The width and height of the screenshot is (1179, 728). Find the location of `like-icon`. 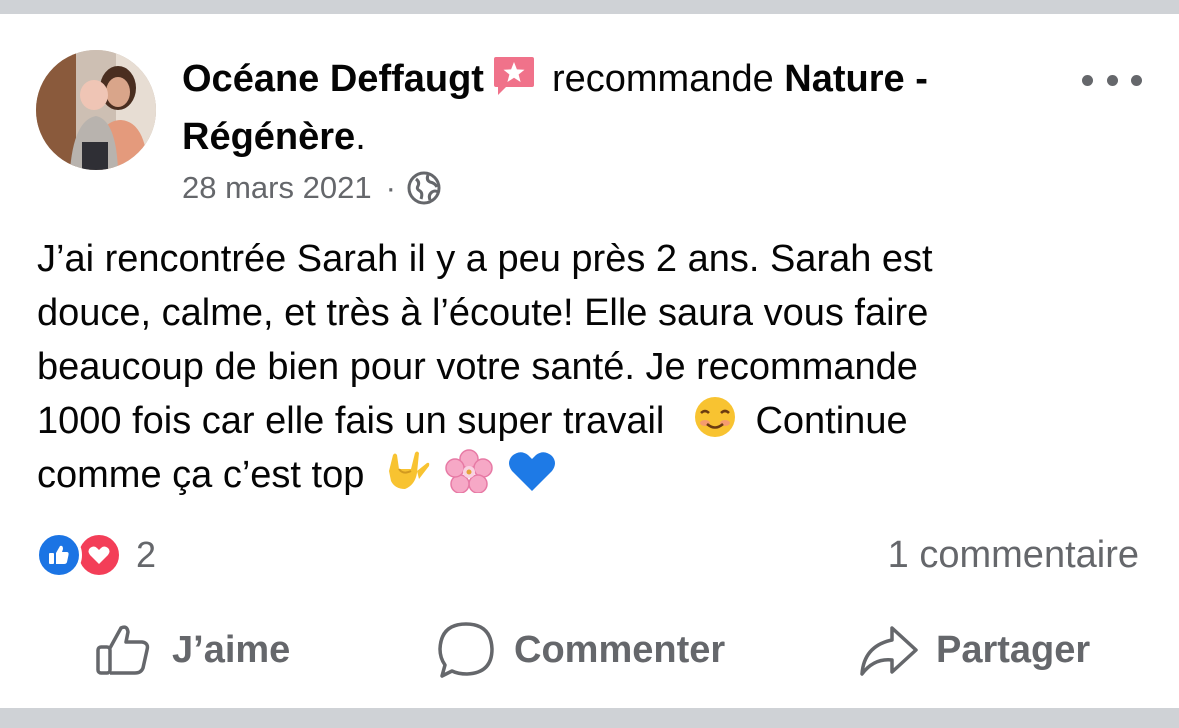

like-icon is located at coordinates (59, 555).